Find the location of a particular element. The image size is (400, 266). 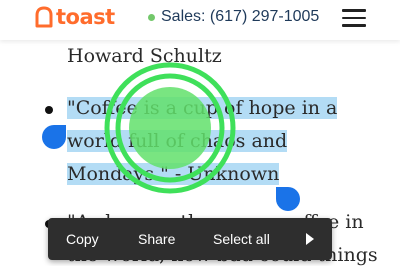

selected-text: world full of chaos and is located at coordinates (177, 141).